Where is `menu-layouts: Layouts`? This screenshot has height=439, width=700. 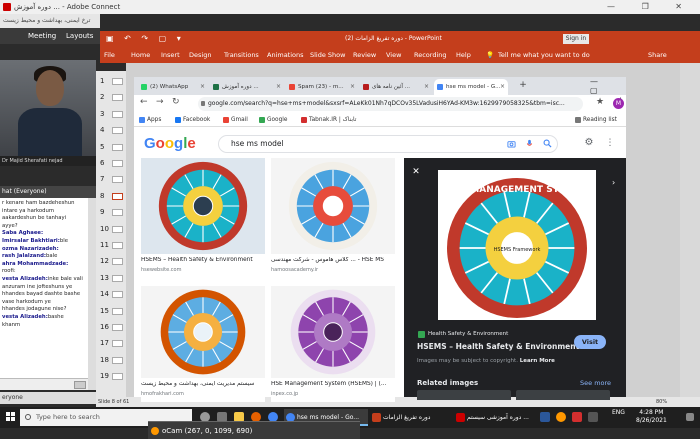 menu-layouts: Layouts is located at coordinates (79, 36).